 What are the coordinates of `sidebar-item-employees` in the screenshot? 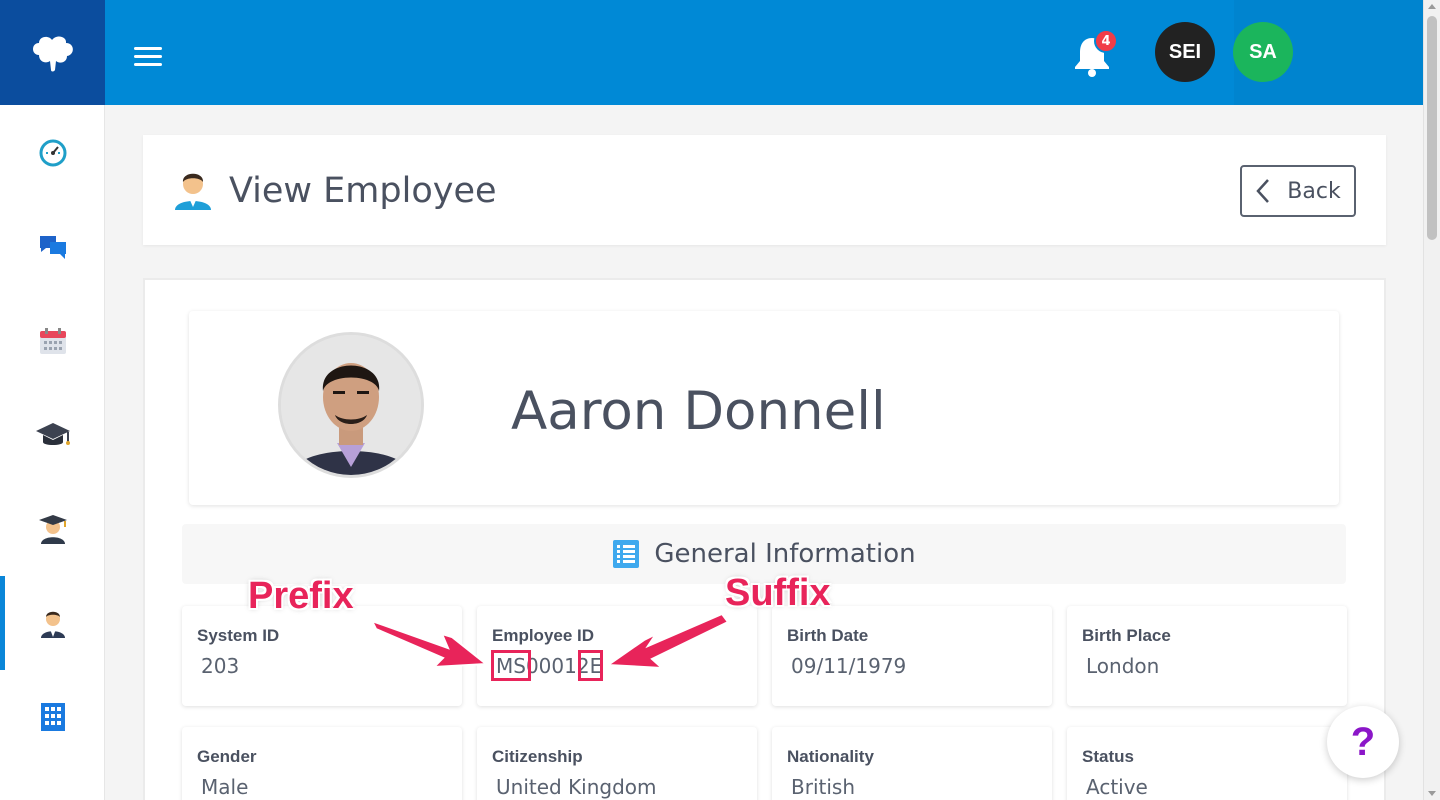 It's located at (52, 623).